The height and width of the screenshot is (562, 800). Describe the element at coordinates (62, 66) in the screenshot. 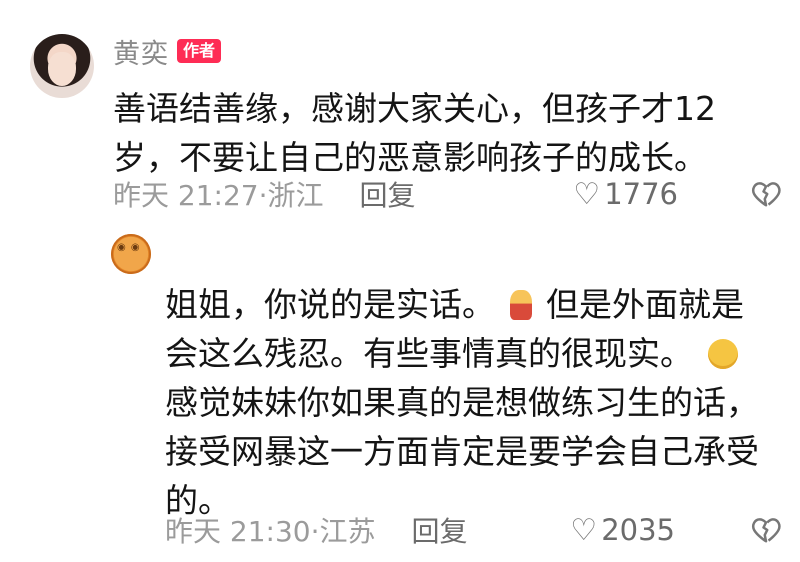

I see `author-avatar` at that location.